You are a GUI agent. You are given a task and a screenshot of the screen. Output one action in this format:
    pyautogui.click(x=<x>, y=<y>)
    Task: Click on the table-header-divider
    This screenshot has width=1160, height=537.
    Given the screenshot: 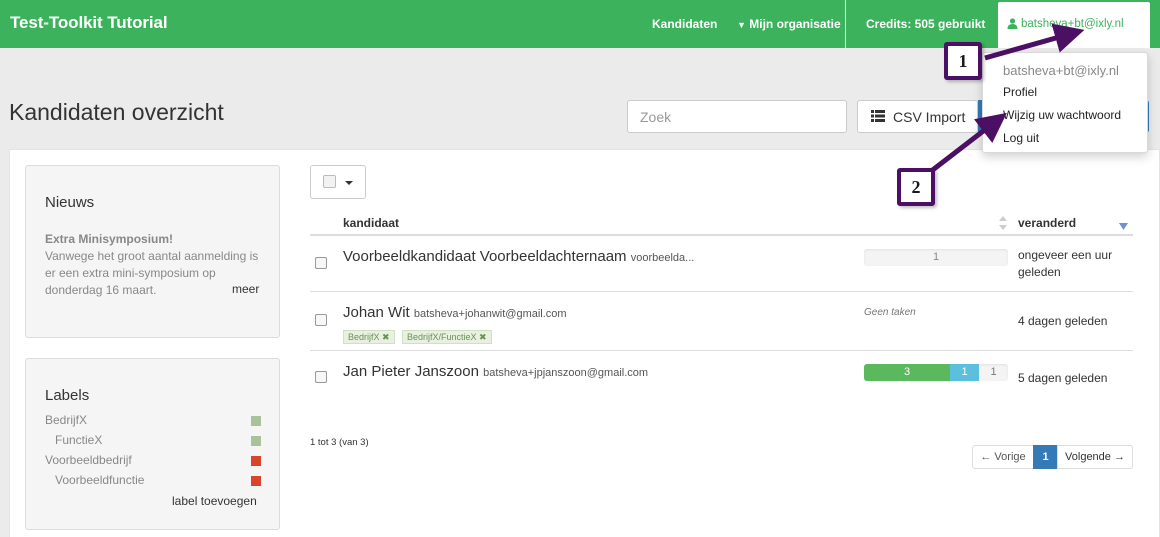 What is the action you would take?
    pyautogui.click(x=721, y=235)
    